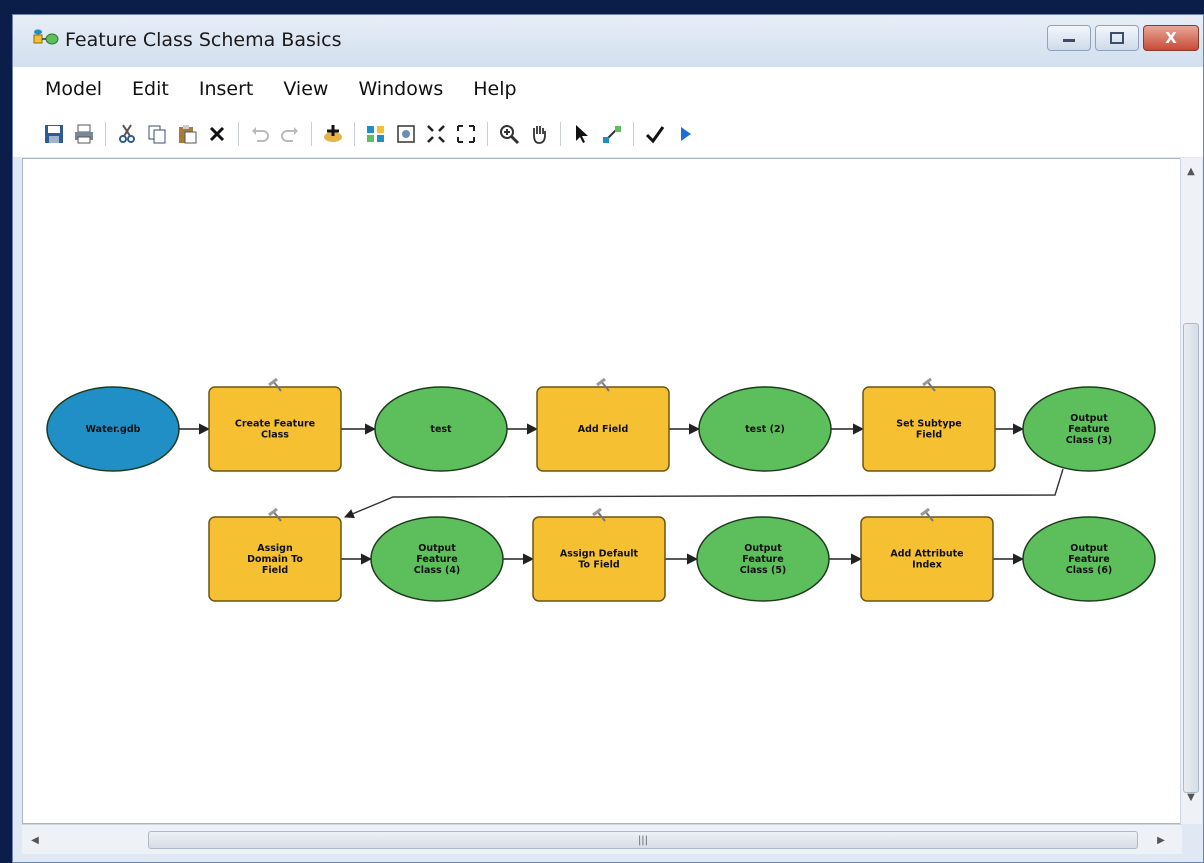 The image size is (1204, 863). Describe the element at coordinates (539, 134) in the screenshot. I see `pan-icon` at that location.